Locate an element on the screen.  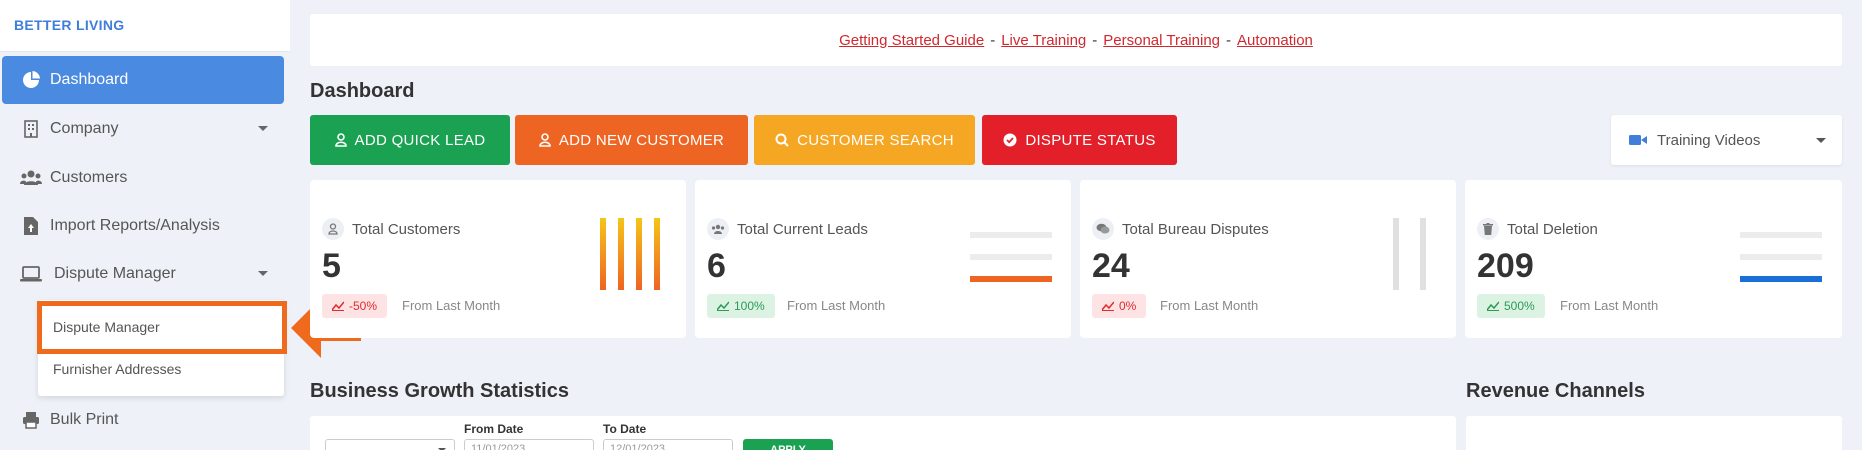
change-badge: -50% is located at coordinates (355, 306).